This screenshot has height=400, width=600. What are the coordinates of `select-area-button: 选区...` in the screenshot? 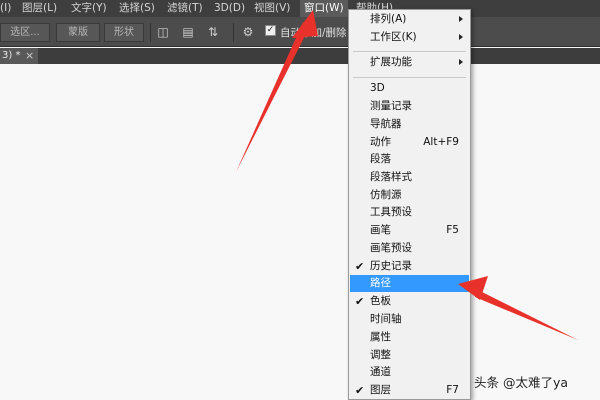 It's located at (25, 32).